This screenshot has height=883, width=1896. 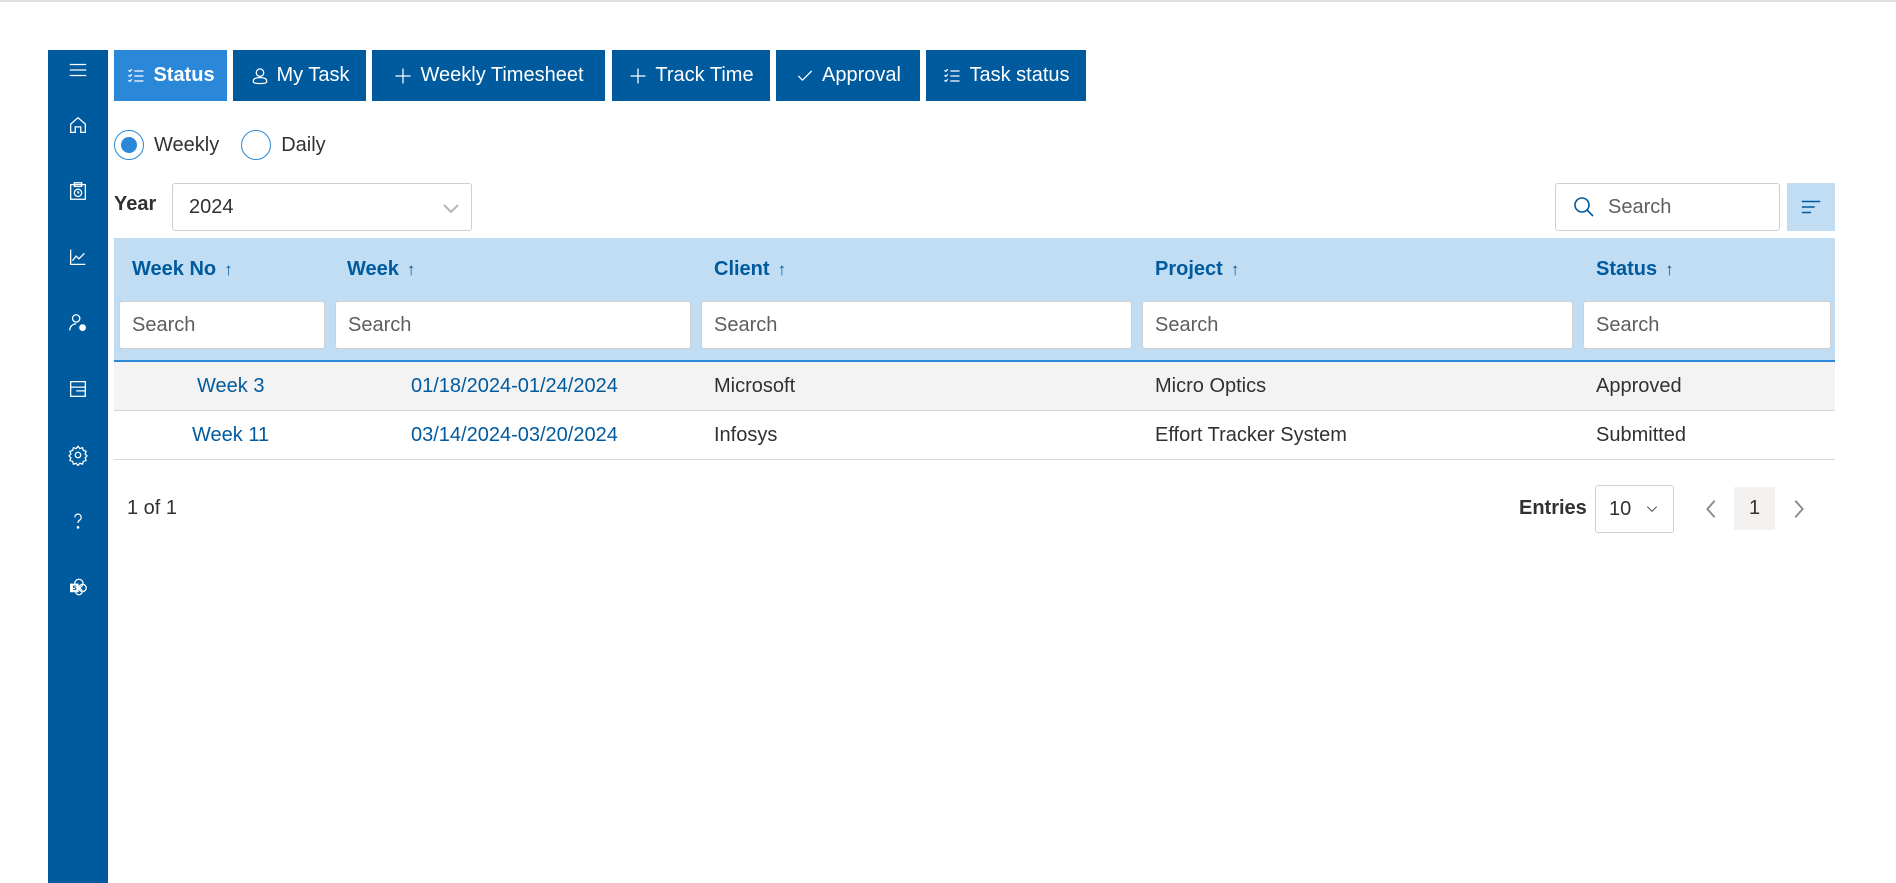 What do you see at coordinates (256, 145) in the screenshot?
I see `radio-daily-circle` at bounding box center [256, 145].